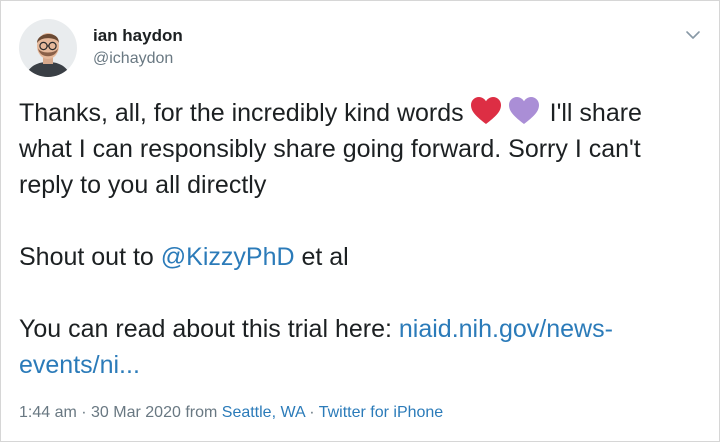 This screenshot has height=442, width=720. Describe the element at coordinates (486, 111) in the screenshot. I see `red-heart-icon` at that location.